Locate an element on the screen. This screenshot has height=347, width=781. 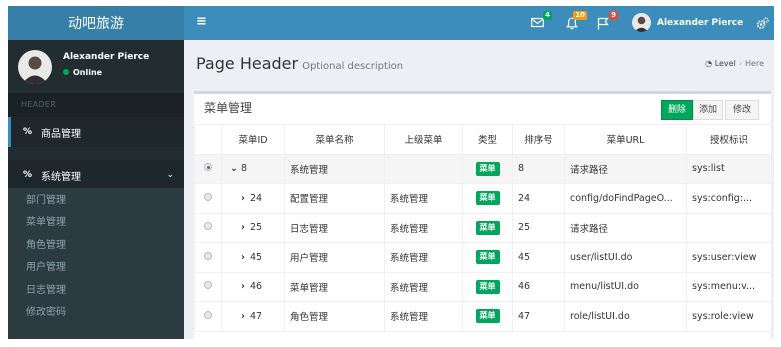
navbar-username: Alexander Pierce is located at coordinates (700, 23).